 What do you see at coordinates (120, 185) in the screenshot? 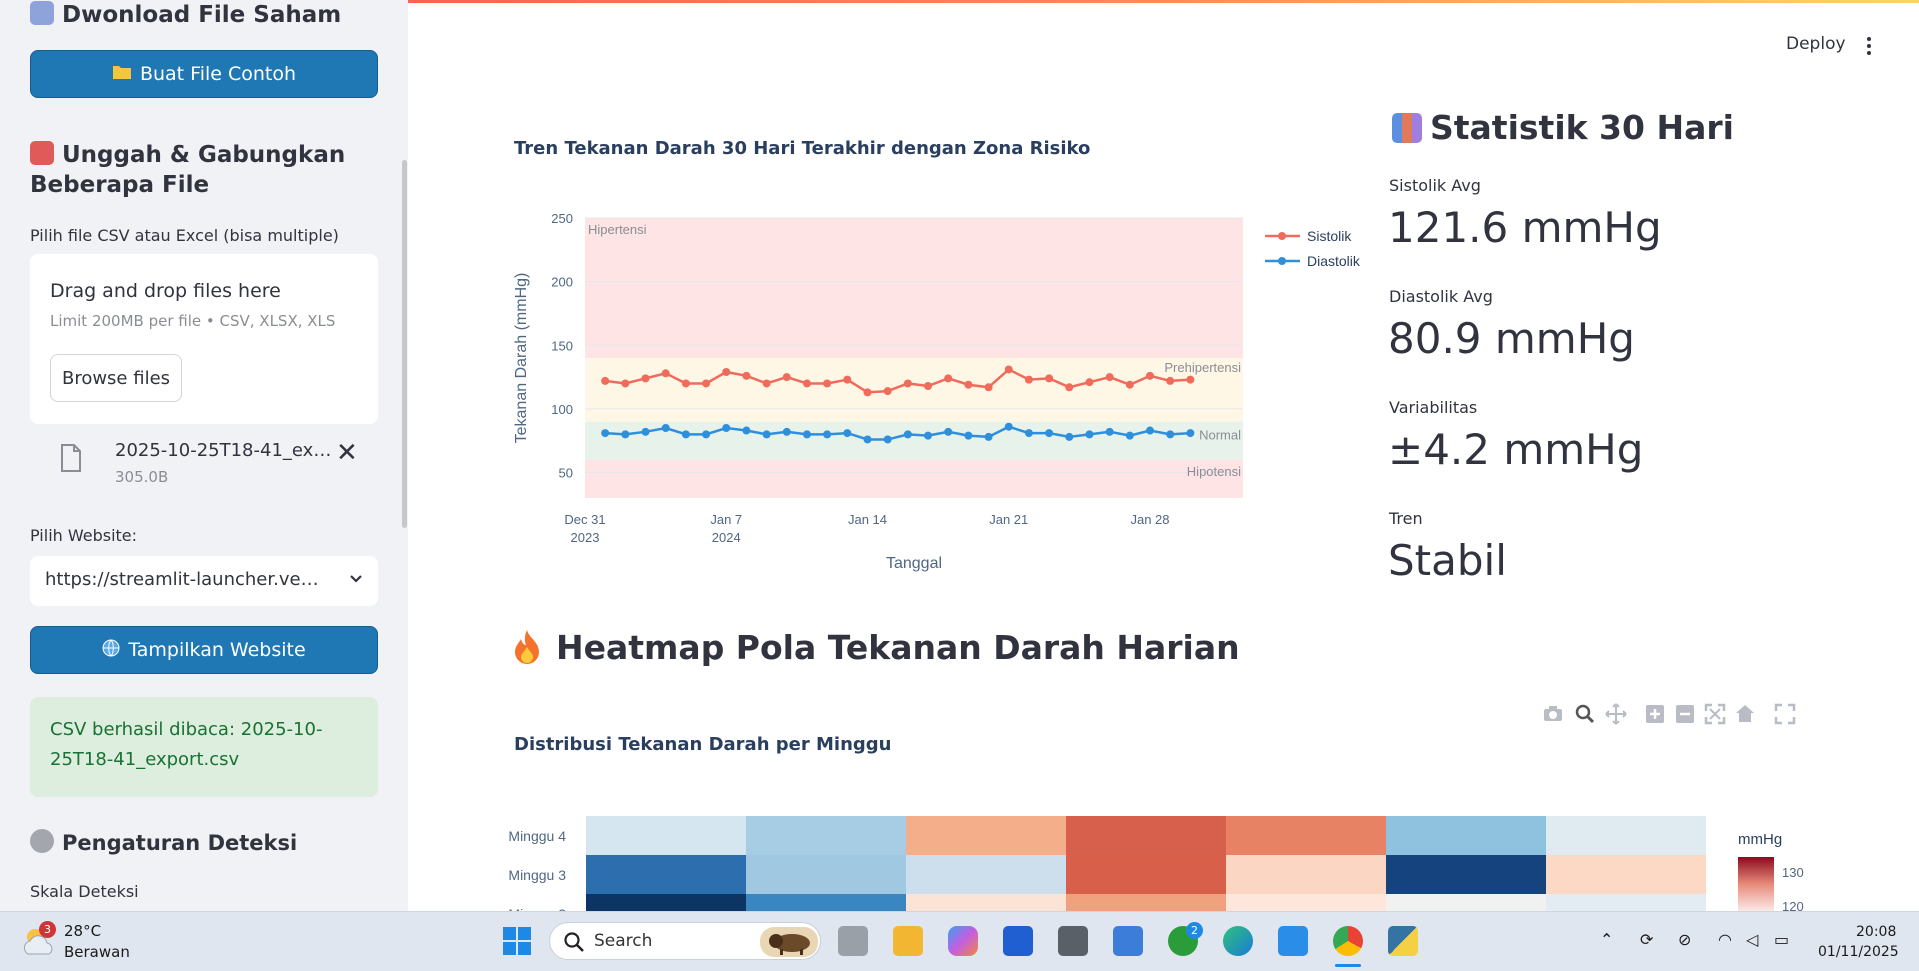
I see `upload-heading-line2: Beberapa File` at bounding box center [120, 185].